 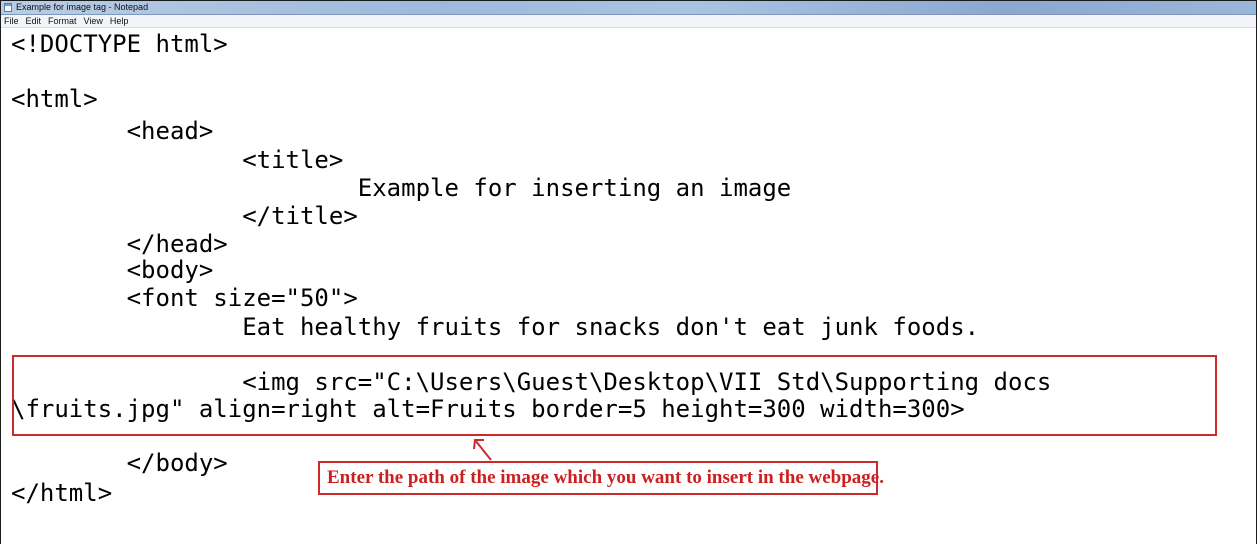 What do you see at coordinates (62, 493) in the screenshot?
I see `code-line-html-close: </html>` at bounding box center [62, 493].